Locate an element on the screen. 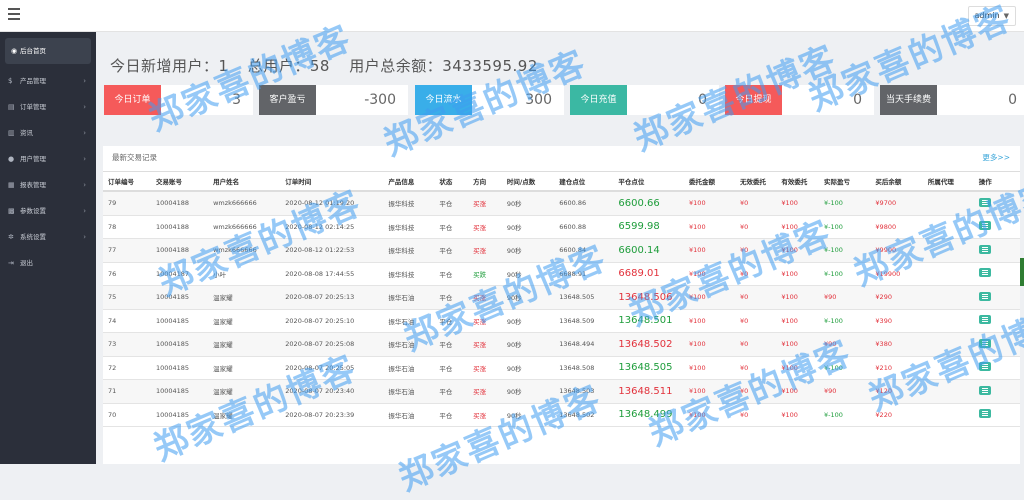 The height and width of the screenshot is (500, 1024). sidebar-item-5: ▦ 报表管理 › is located at coordinates (48, 185).